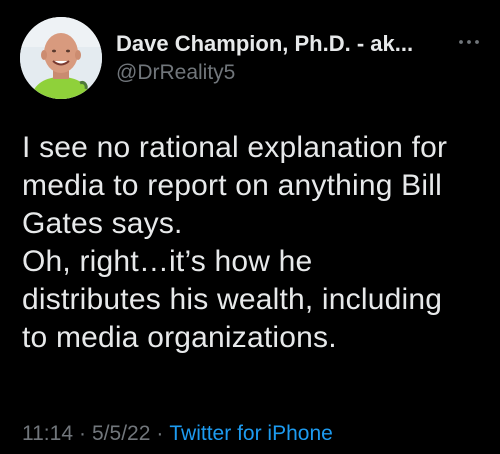  Describe the element at coordinates (167, 261) in the screenshot. I see `tweet-text-line: Oh, right…it’s how he` at that location.